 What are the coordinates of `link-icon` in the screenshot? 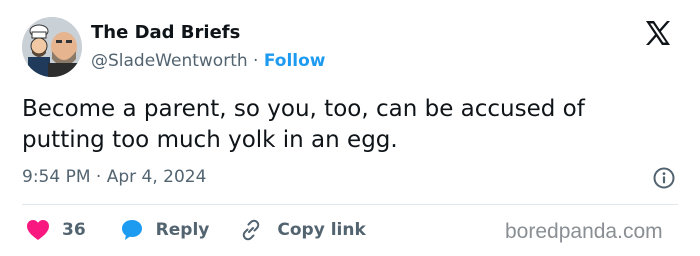 It's located at (251, 230).